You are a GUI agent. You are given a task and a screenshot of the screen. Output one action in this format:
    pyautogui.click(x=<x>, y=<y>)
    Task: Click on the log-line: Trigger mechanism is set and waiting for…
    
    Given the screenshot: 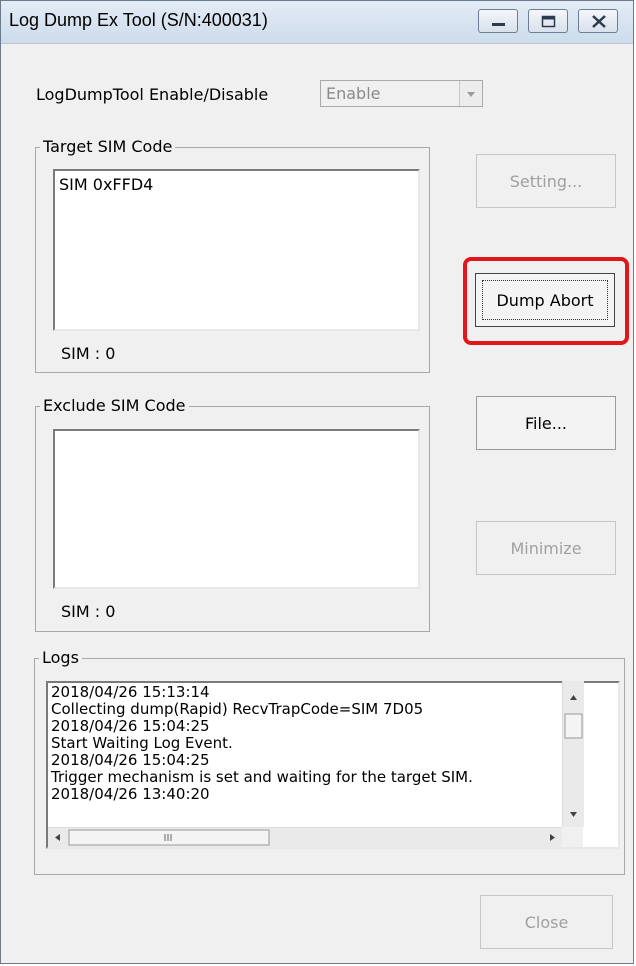 What is the action you would take?
    pyautogui.click(x=262, y=777)
    